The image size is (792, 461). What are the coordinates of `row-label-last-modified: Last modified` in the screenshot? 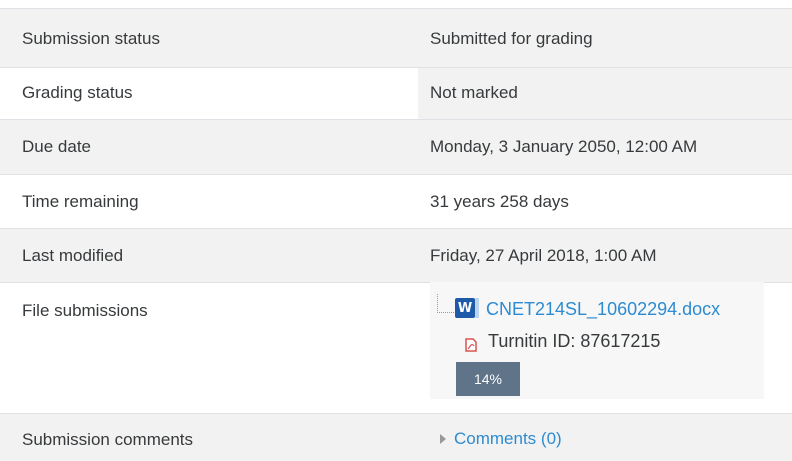 It's located at (73, 255).